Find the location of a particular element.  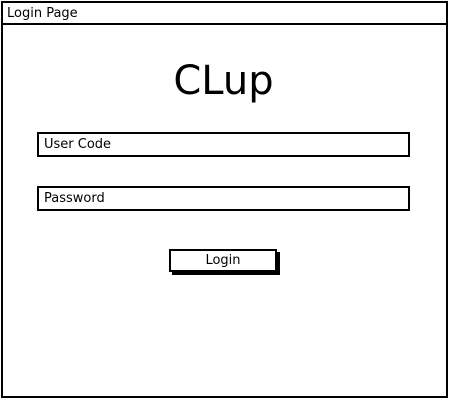

window-title: Login Page is located at coordinates (224, 14).